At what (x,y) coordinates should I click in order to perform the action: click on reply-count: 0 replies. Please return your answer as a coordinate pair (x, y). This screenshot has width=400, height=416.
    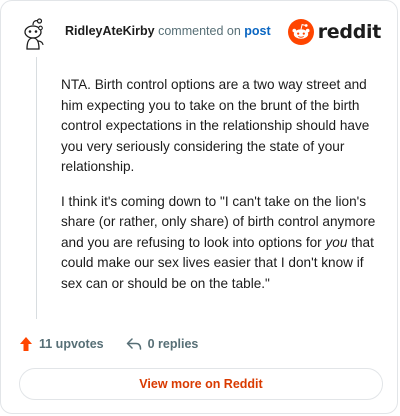
    Looking at the image, I should click on (173, 344).